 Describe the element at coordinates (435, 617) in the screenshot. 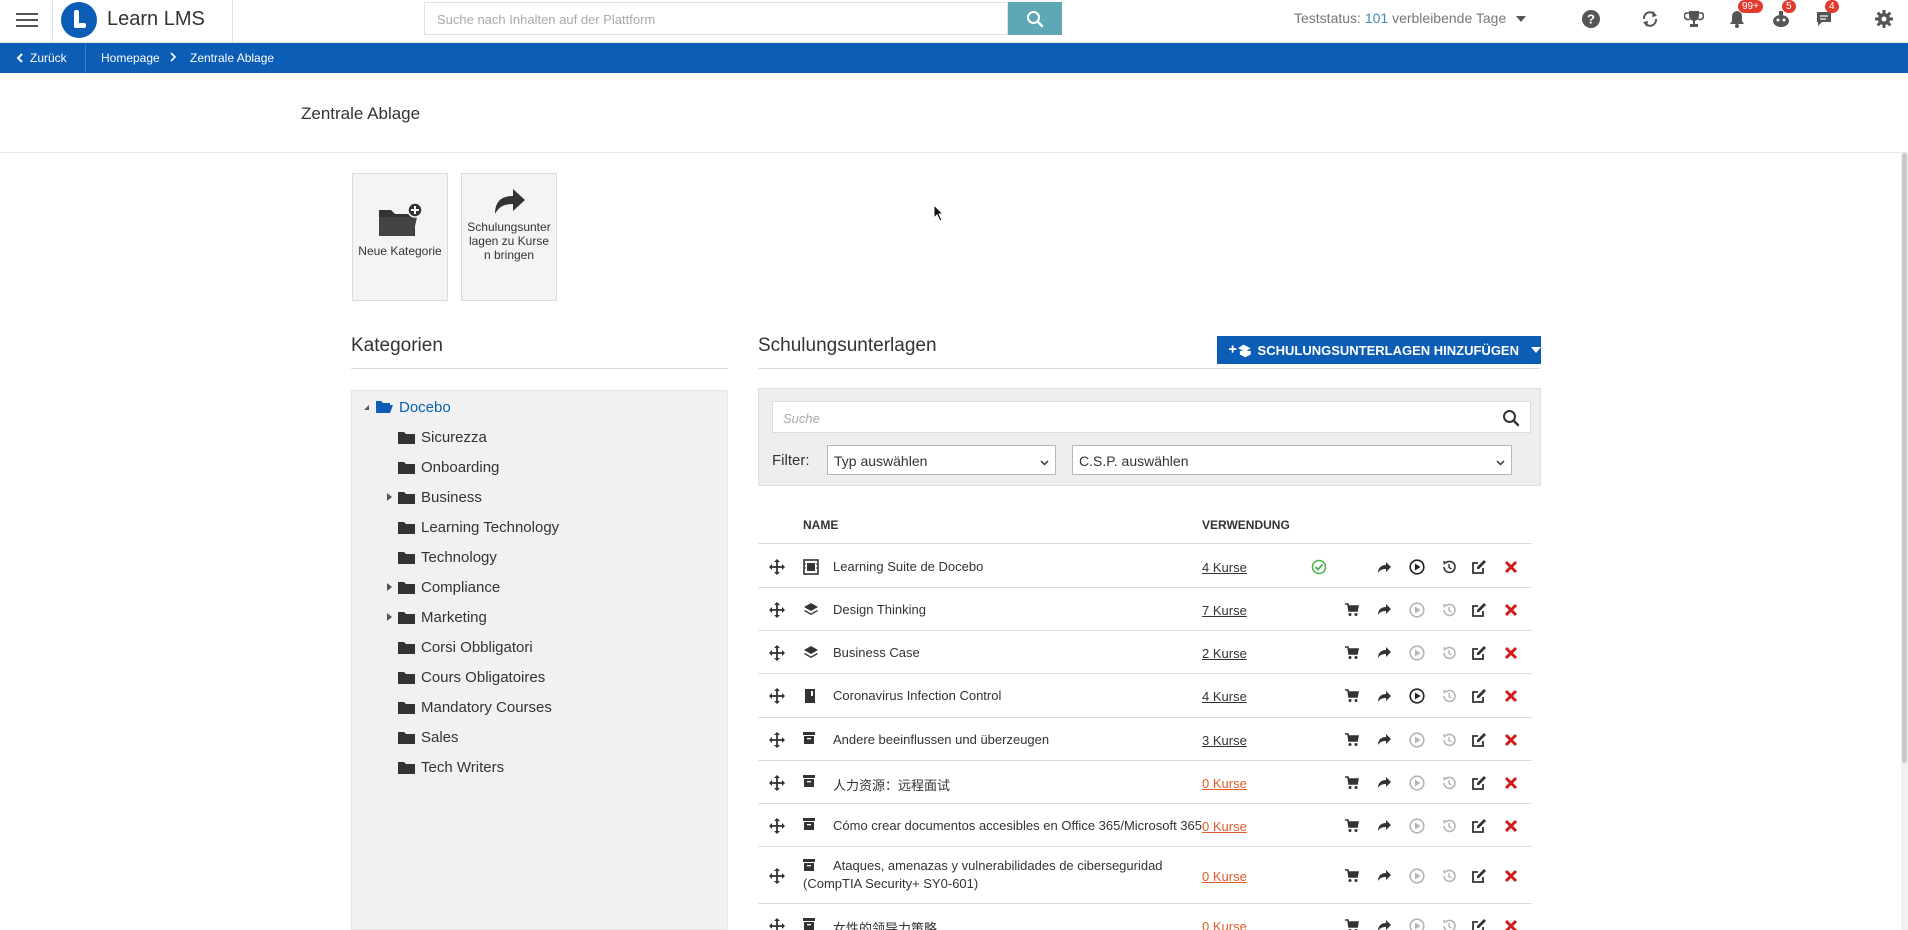

I see `tree-item-marketing: Marketing` at that location.